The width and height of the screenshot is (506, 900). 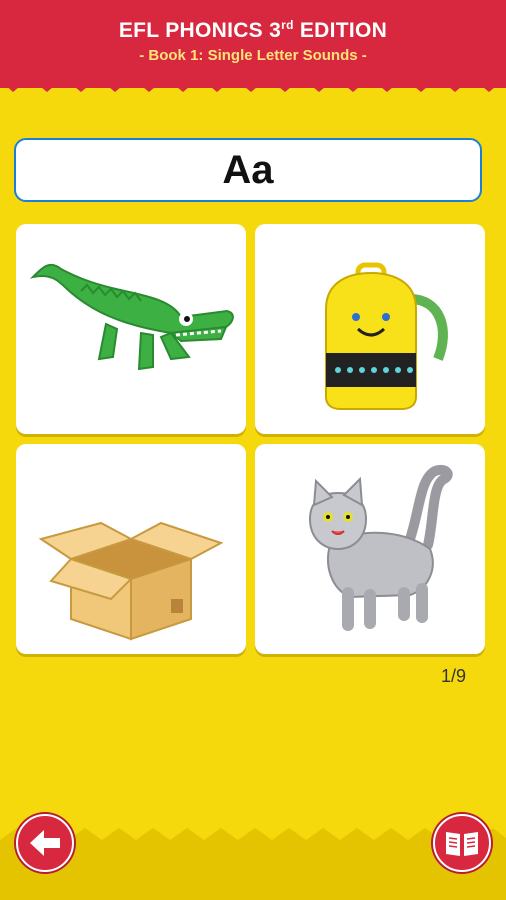 I want to click on app-subtitle: - Book 1: Single Letter Sounds -, so click(x=253, y=55).